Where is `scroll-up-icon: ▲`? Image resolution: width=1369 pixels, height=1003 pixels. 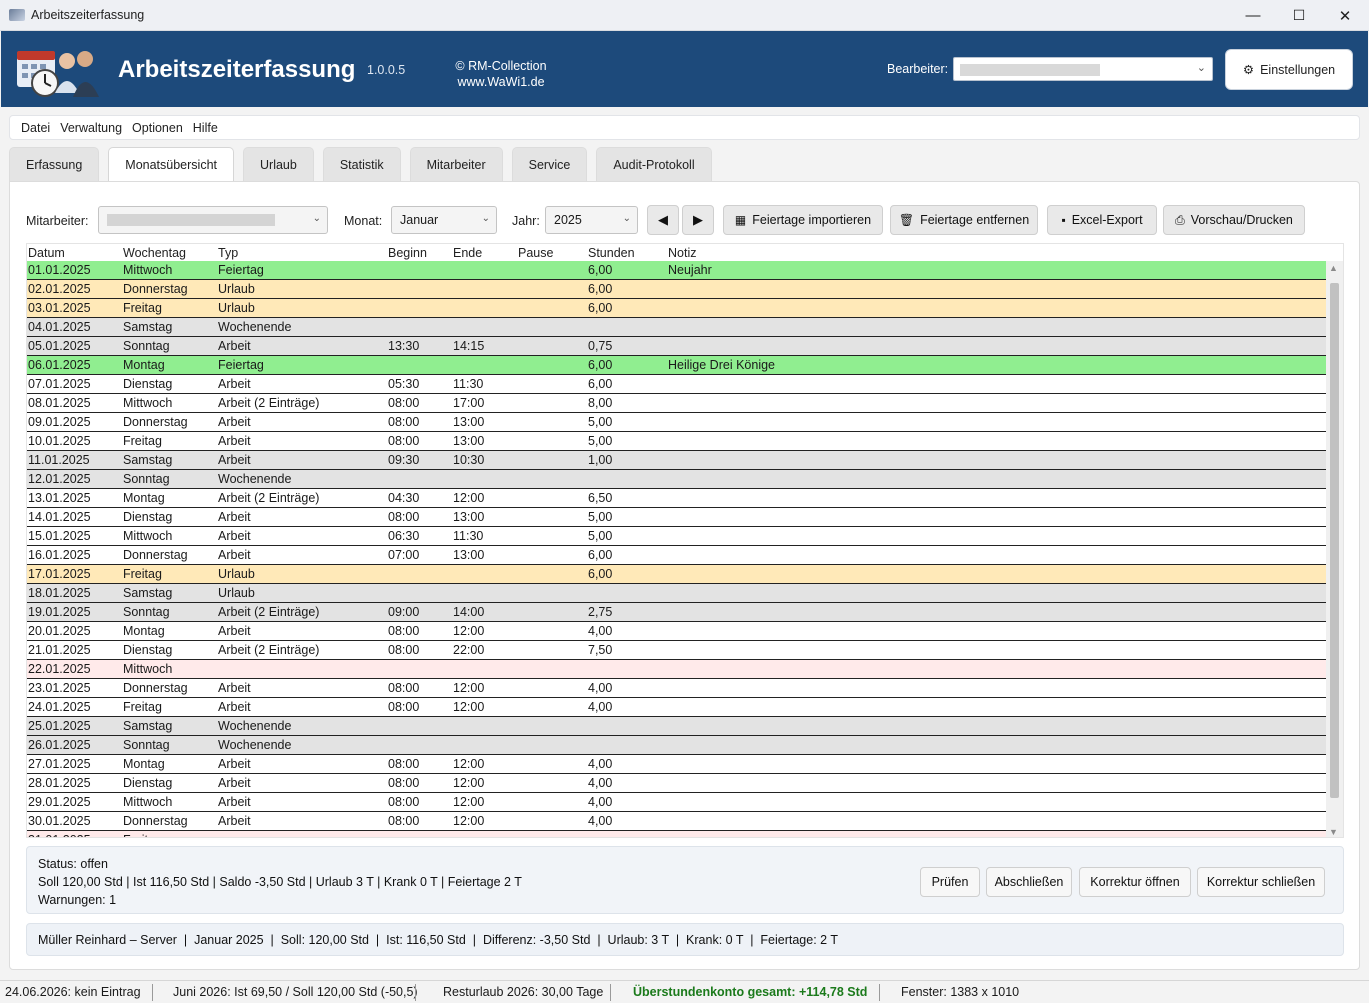 scroll-up-icon: ▲ is located at coordinates (1333, 268).